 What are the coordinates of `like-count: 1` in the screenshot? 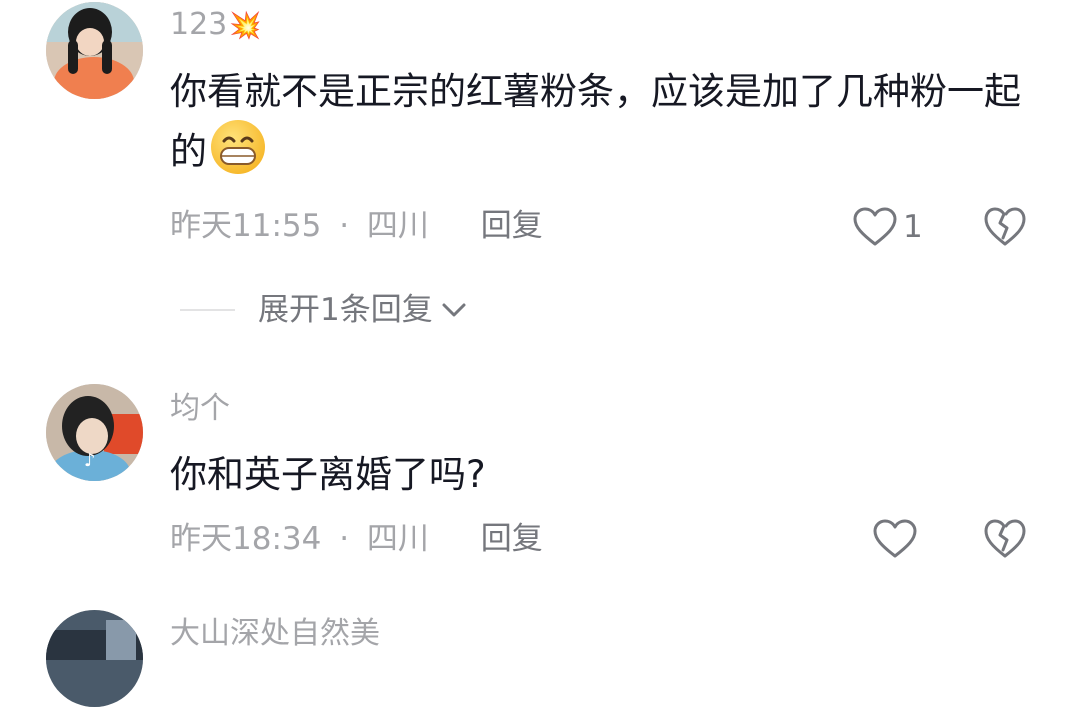 It's located at (913, 227).